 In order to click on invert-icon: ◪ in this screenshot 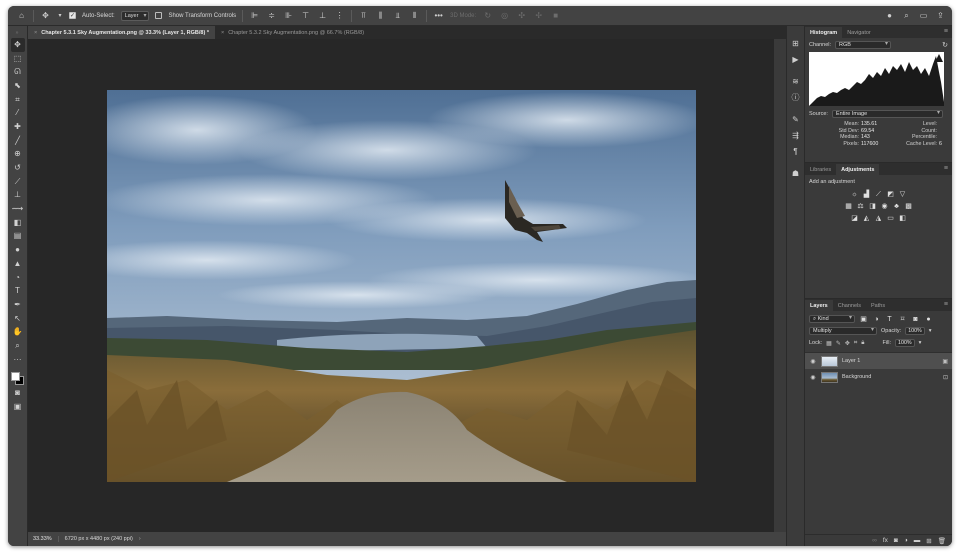, I will do `click(854, 218)`.